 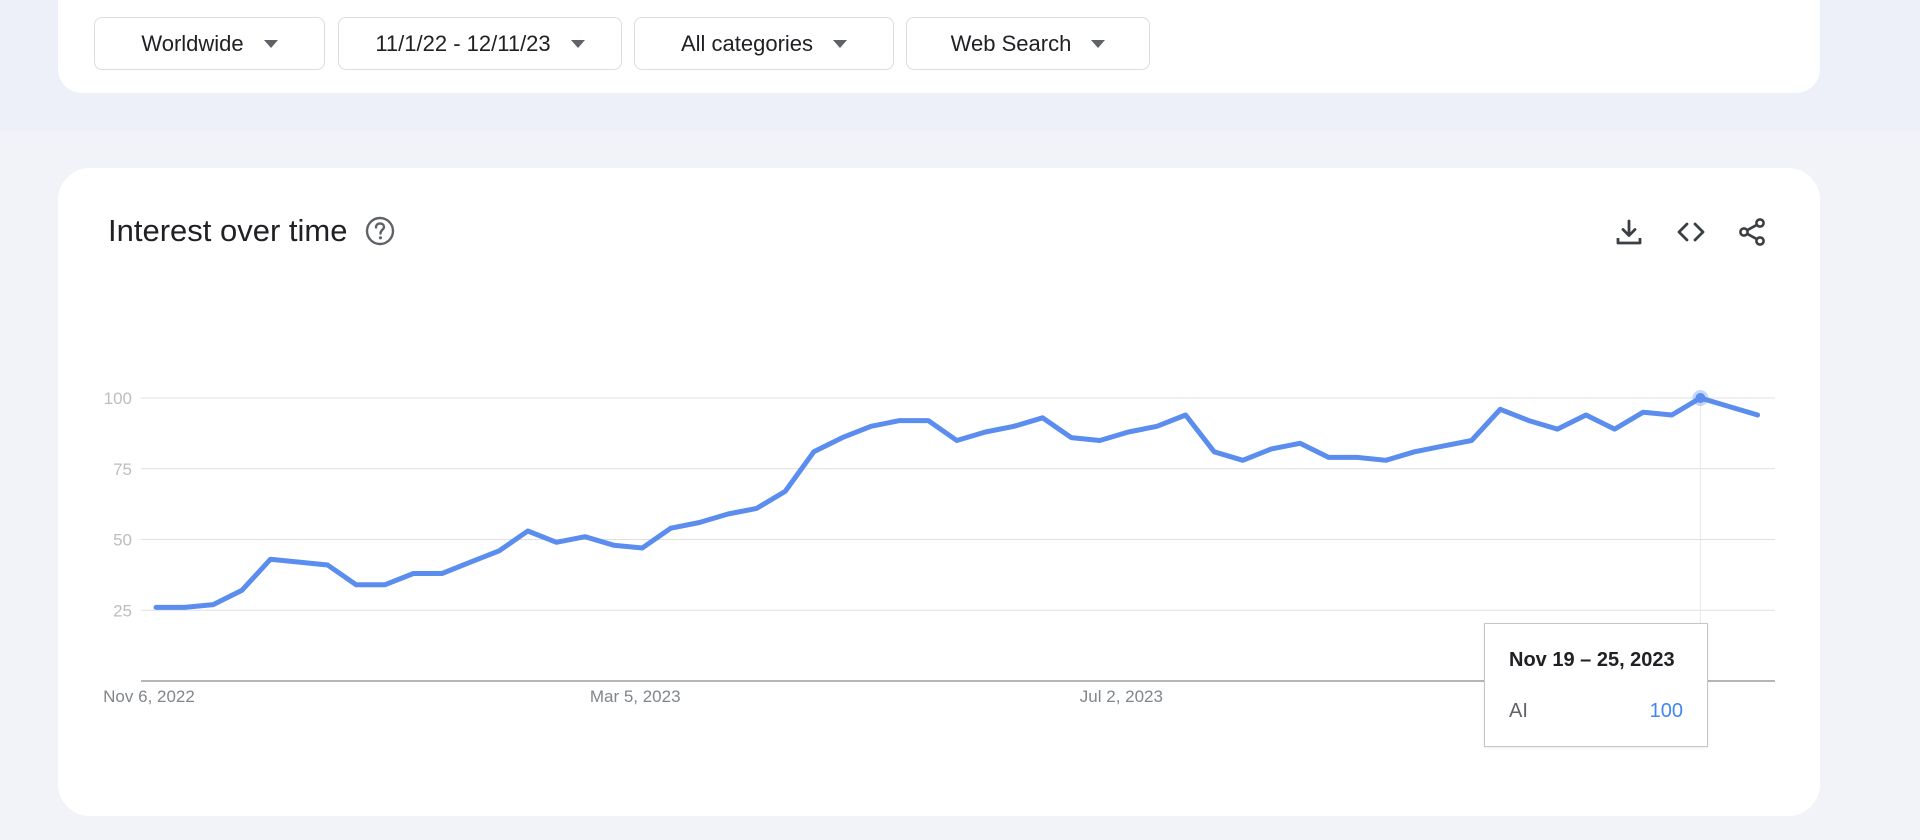 I want to click on y-tick-label: 50, so click(x=122, y=540).